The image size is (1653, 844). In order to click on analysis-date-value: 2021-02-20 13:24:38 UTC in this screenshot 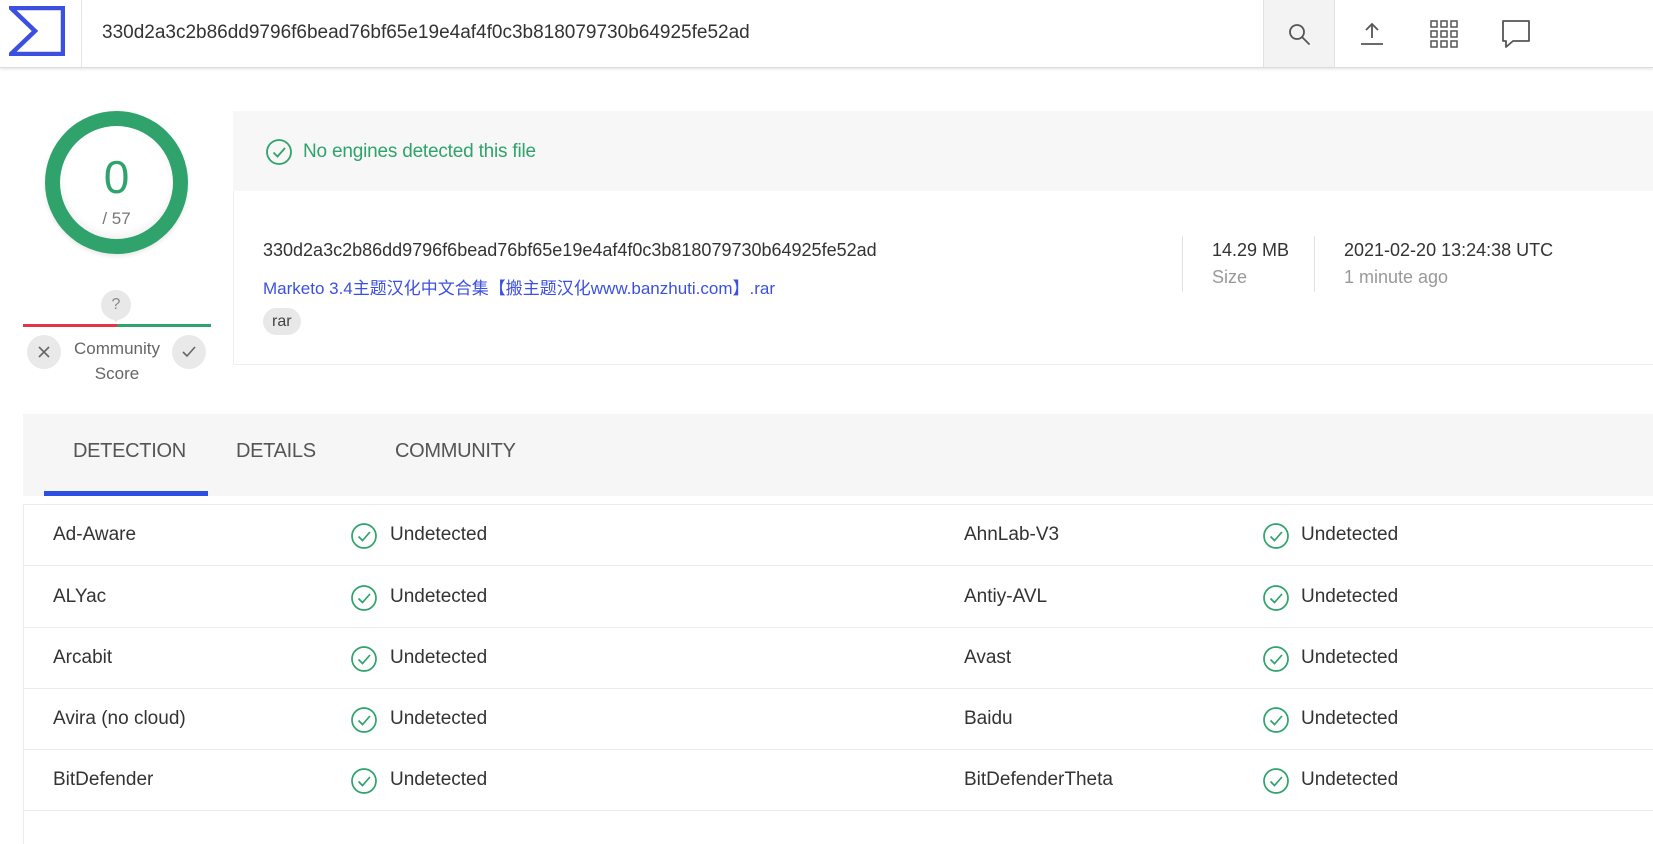, I will do `click(1449, 250)`.